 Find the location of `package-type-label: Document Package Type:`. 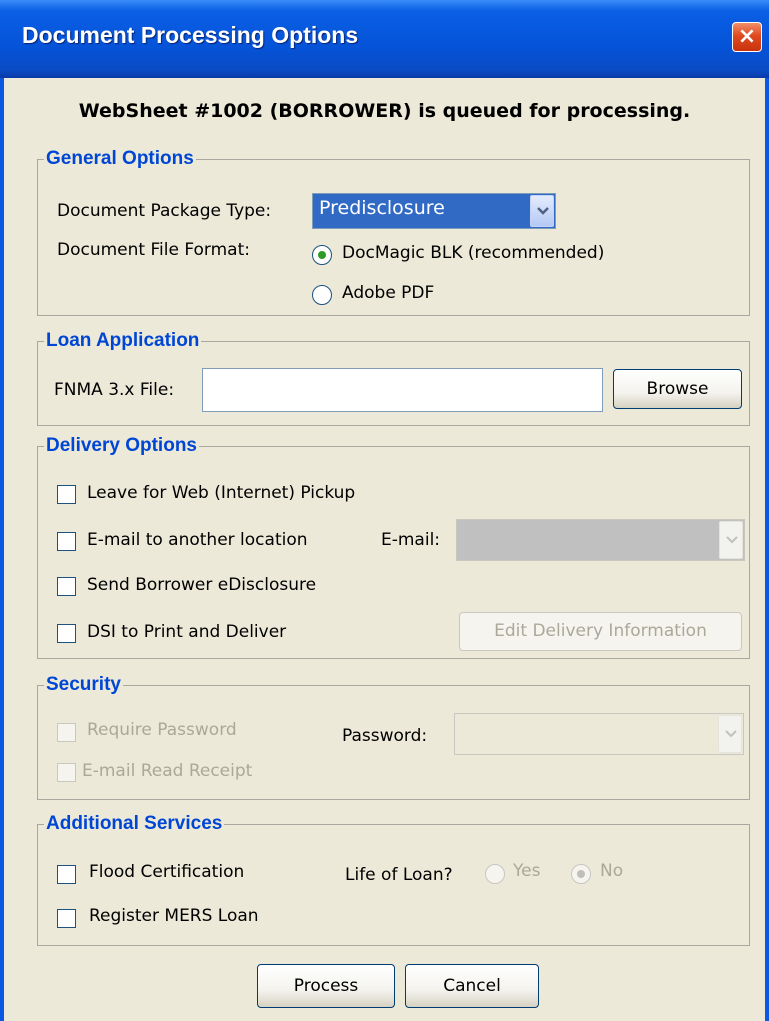

package-type-label: Document Package Type: is located at coordinates (164, 211).